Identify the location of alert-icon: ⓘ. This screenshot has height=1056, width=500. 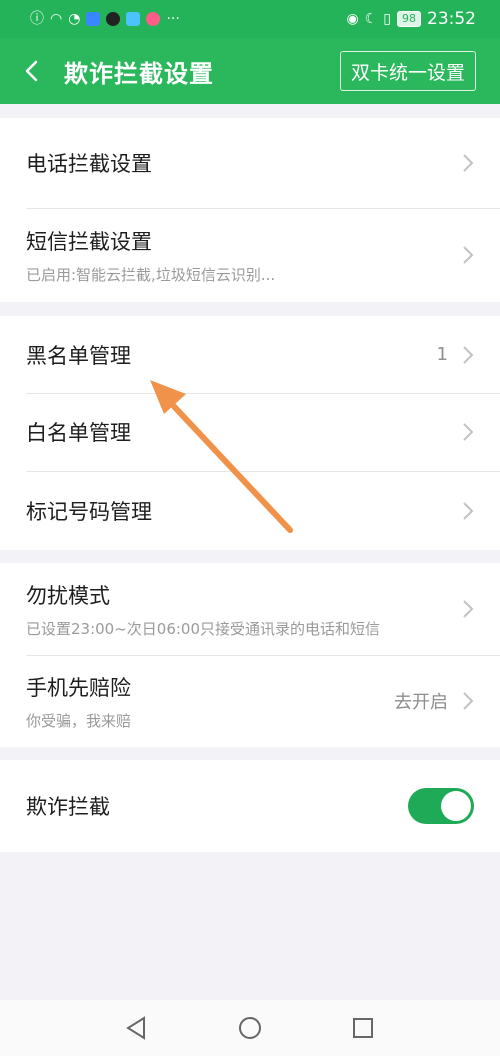
(37, 19).